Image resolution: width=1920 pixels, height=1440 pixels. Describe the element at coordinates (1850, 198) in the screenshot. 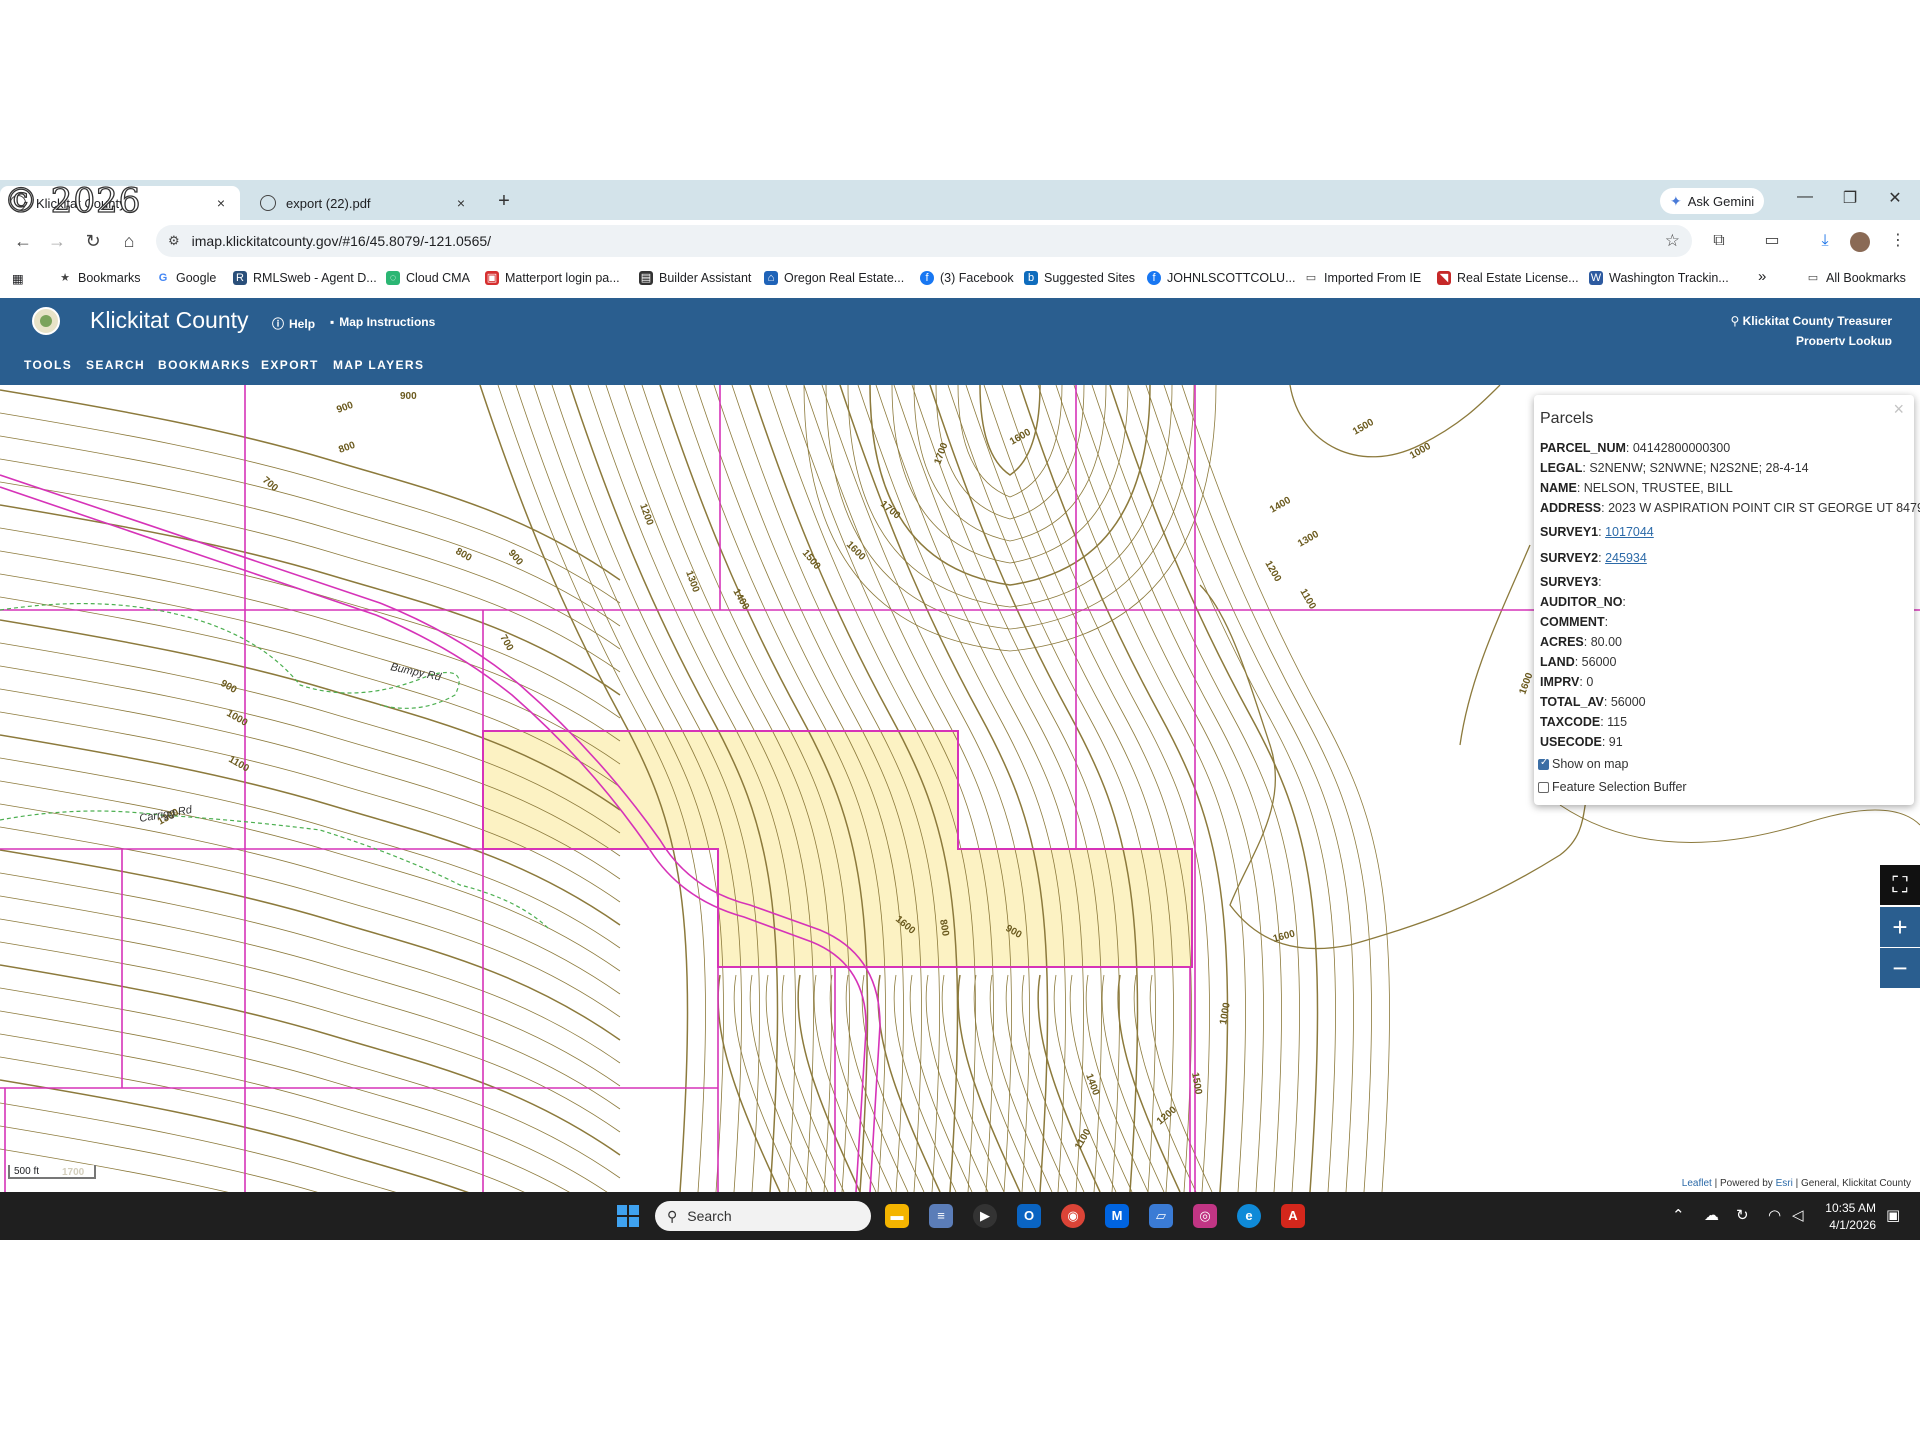

I see `restore-icon: ❐` at that location.